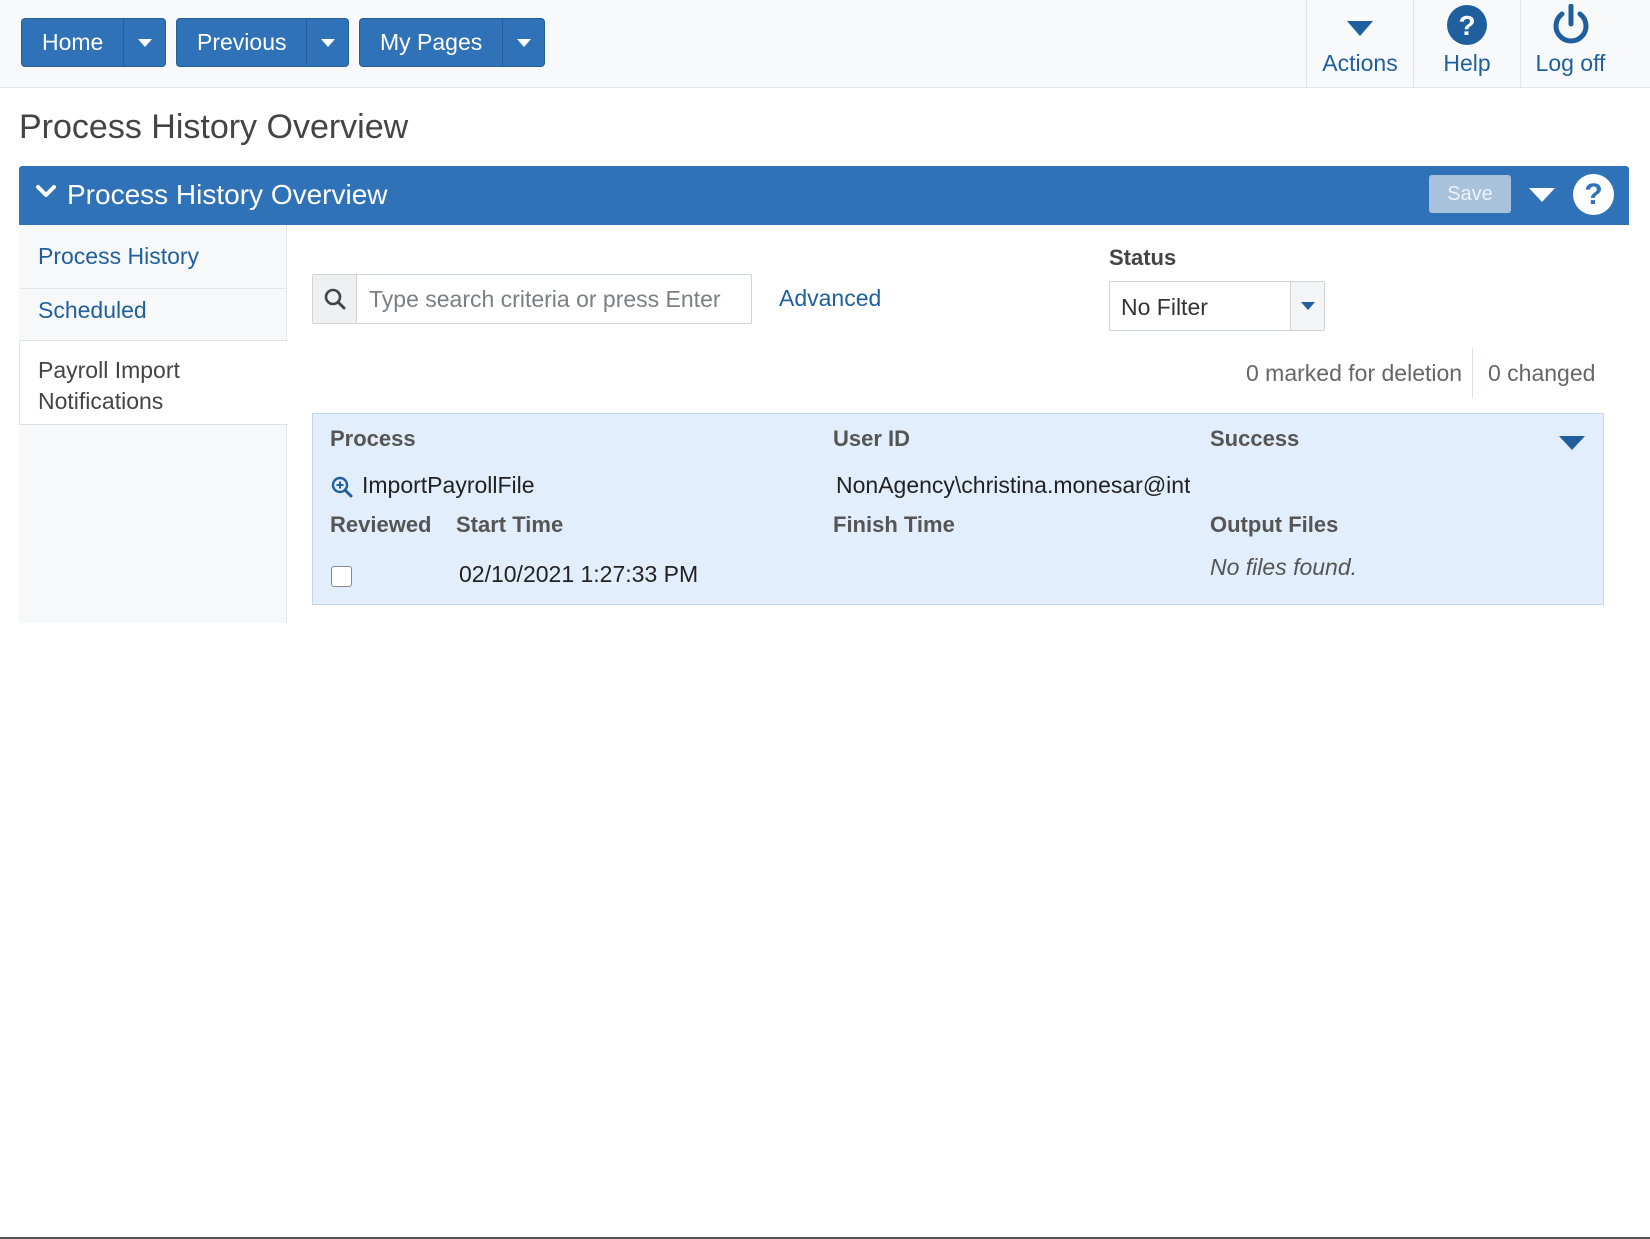  Describe the element at coordinates (1572, 443) in the screenshot. I see `row-expand-icon` at that location.